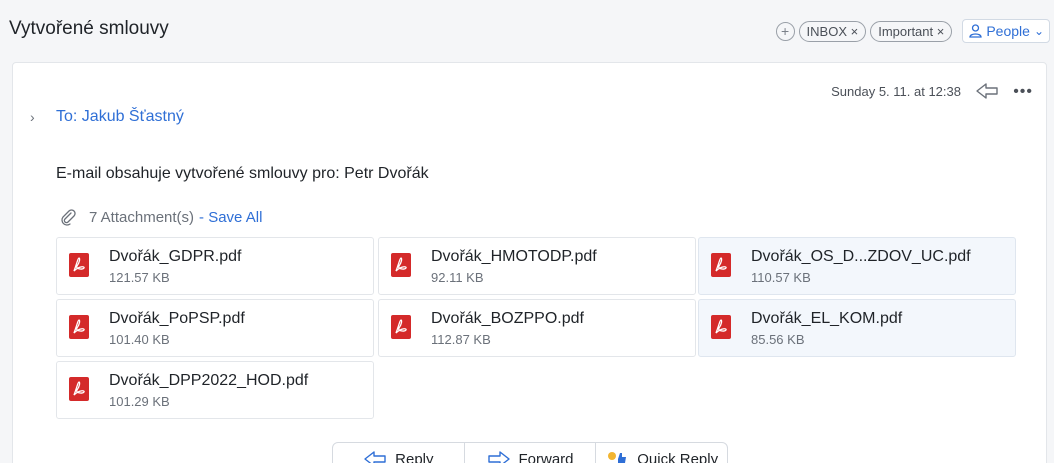  Describe the element at coordinates (537, 328) in the screenshot. I see `attachment-item: Dvořák_BOZPPO.pdf 112.87 KB` at that location.